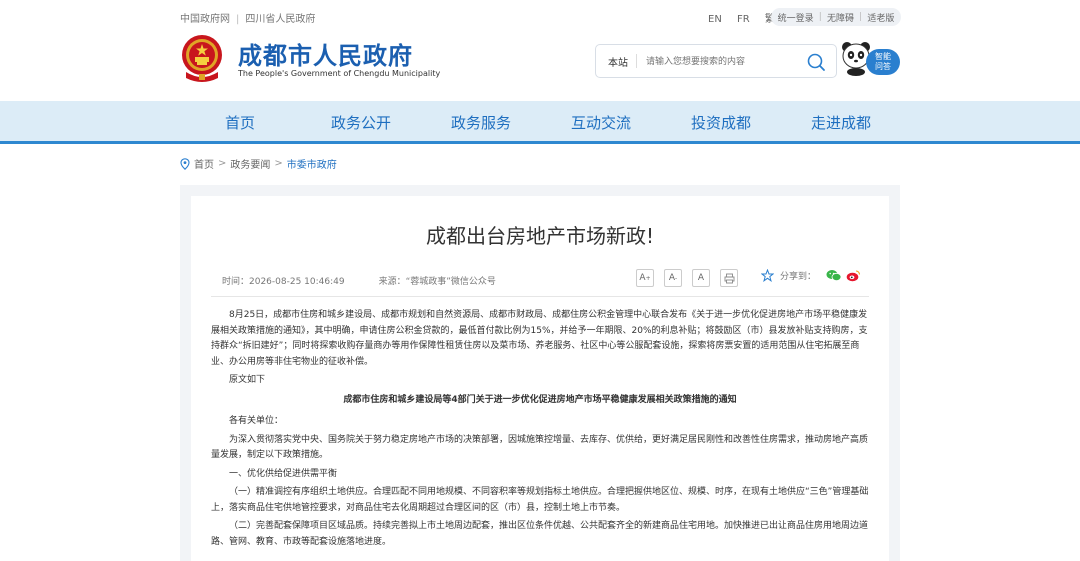 This screenshot has height=561, width=1080. Describe the element at coordinates (250, 163) in the screenshot. I see `breadcrumb-news: 政务要闻` at that location.